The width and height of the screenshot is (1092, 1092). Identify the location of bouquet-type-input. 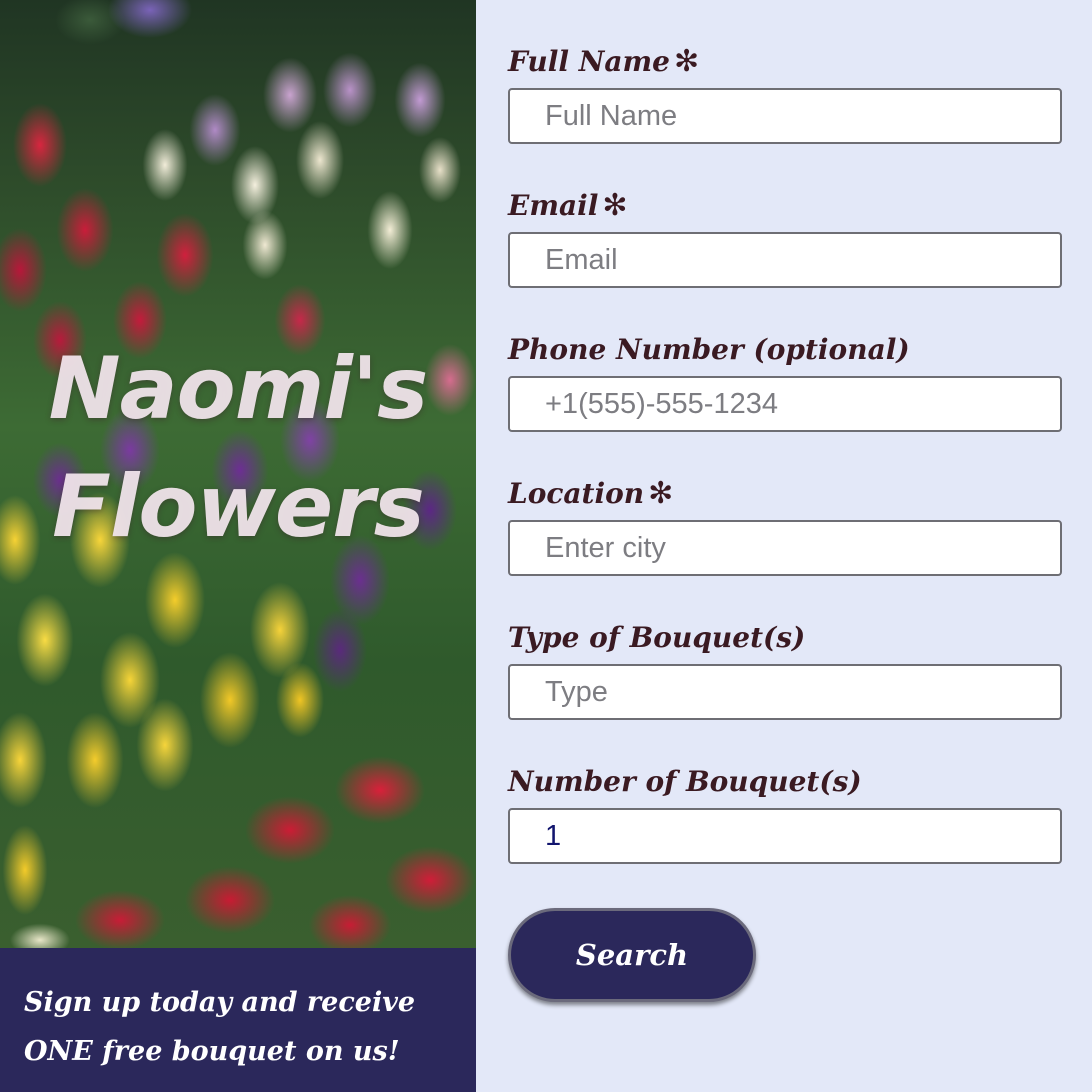
(785, 692).